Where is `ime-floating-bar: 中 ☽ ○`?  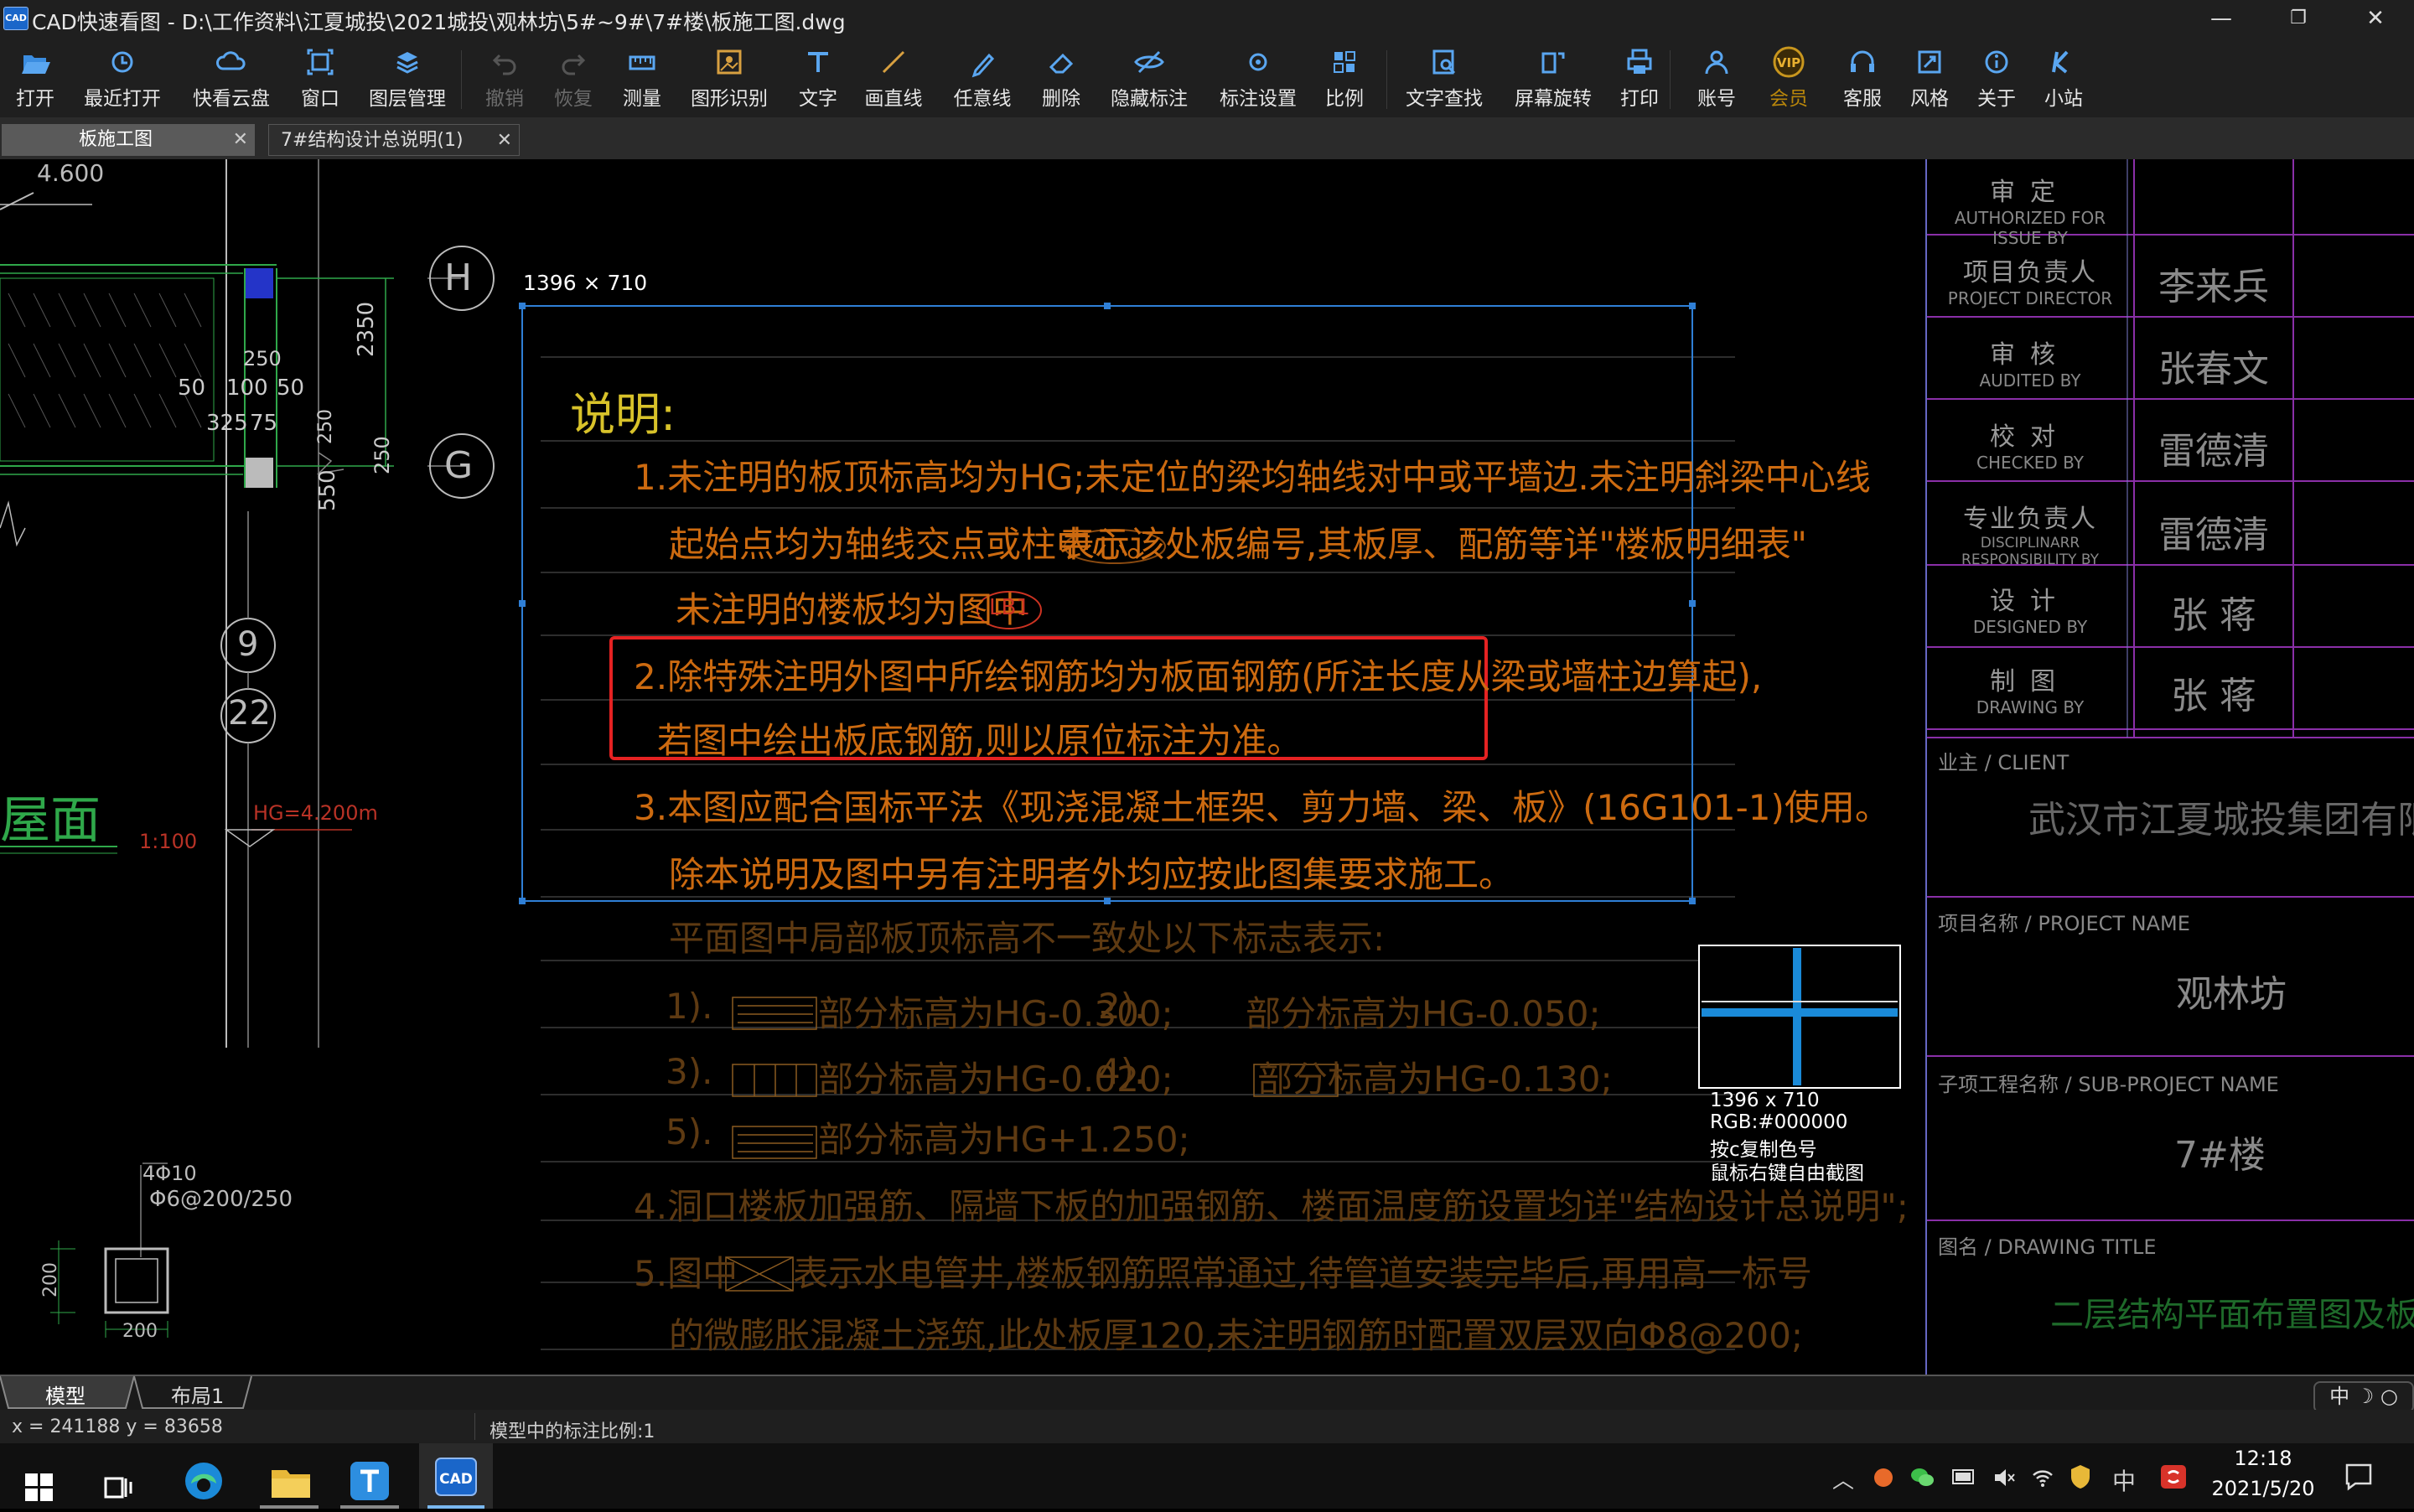 ime-floating-bar: 中 ☽ ○ is located at coordinates (2363, 1397).